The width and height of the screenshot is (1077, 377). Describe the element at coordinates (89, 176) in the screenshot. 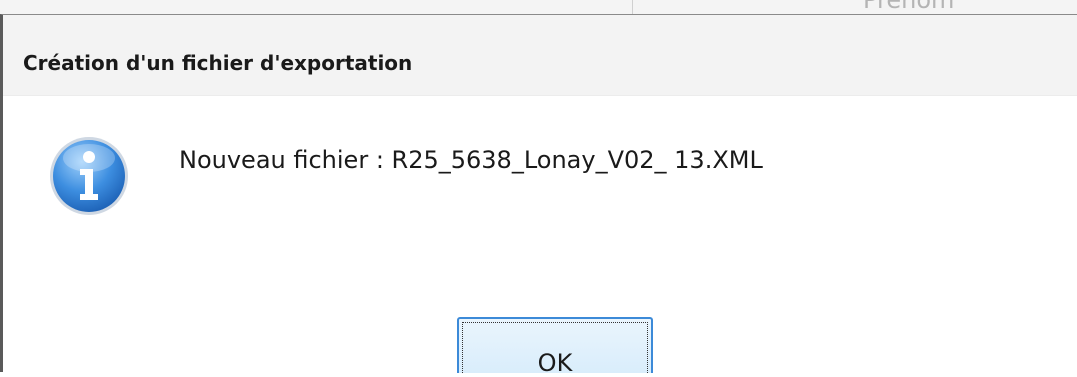

I see `info-icon` at that location.